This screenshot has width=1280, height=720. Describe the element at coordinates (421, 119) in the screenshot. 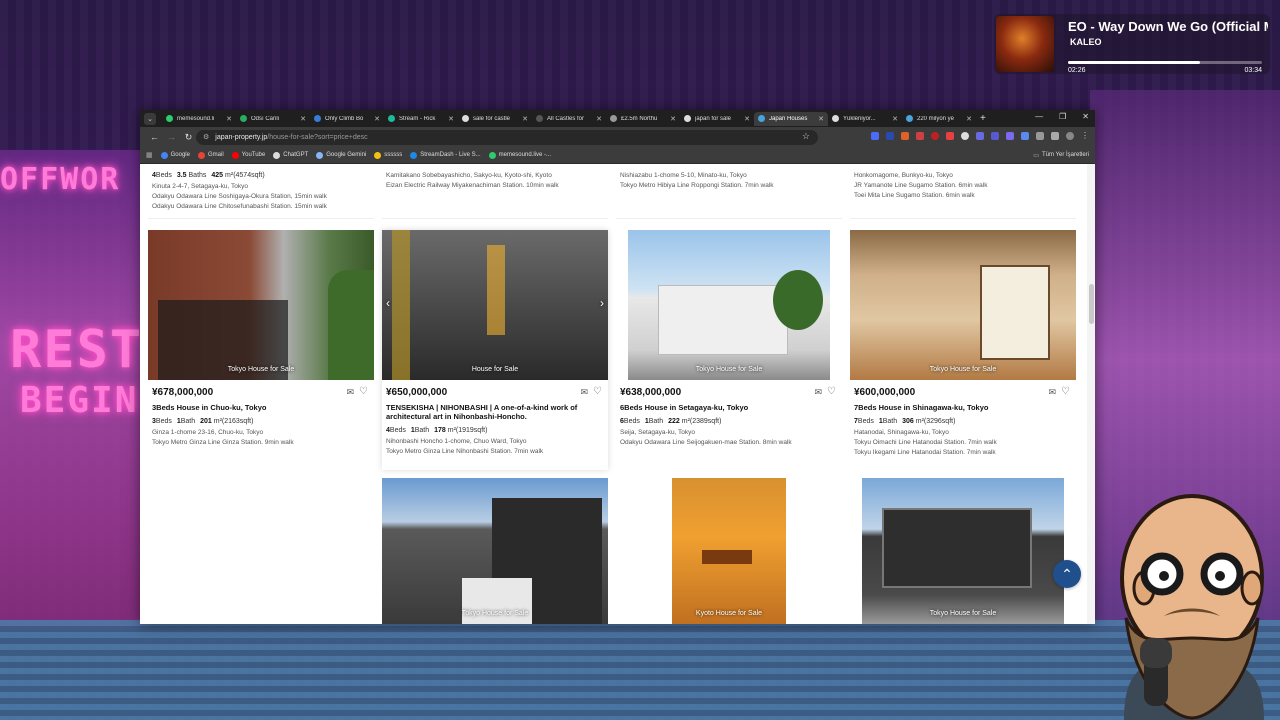

I see `browser-tab: Stream - Rick ✕` at that location.